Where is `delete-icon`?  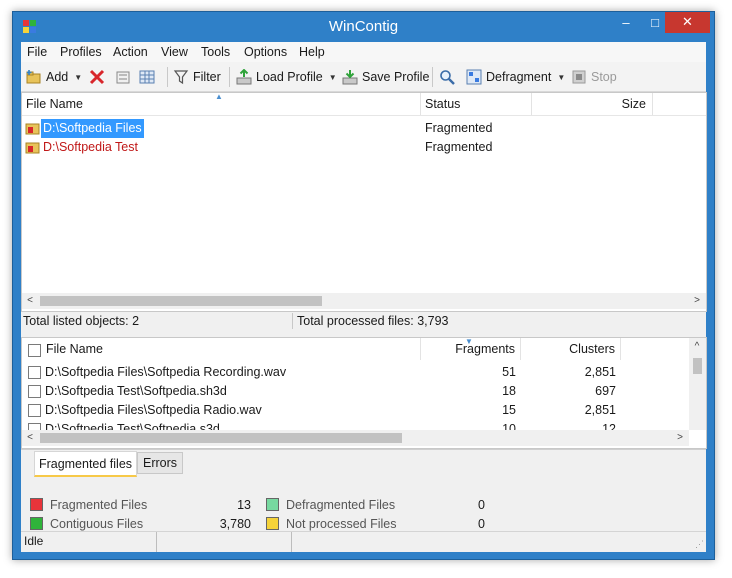 delete-icon is located at coordinates (97, 77).